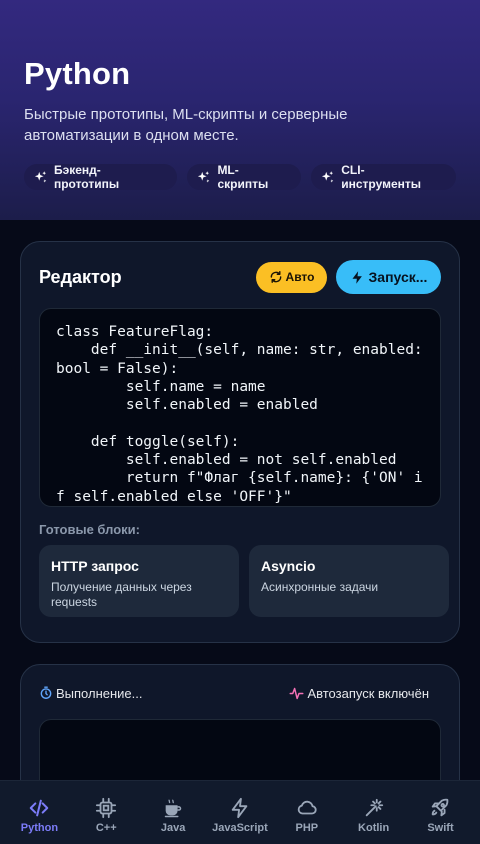  I want to click on blocks-label: Готовые блоки:, so click(89, 529).